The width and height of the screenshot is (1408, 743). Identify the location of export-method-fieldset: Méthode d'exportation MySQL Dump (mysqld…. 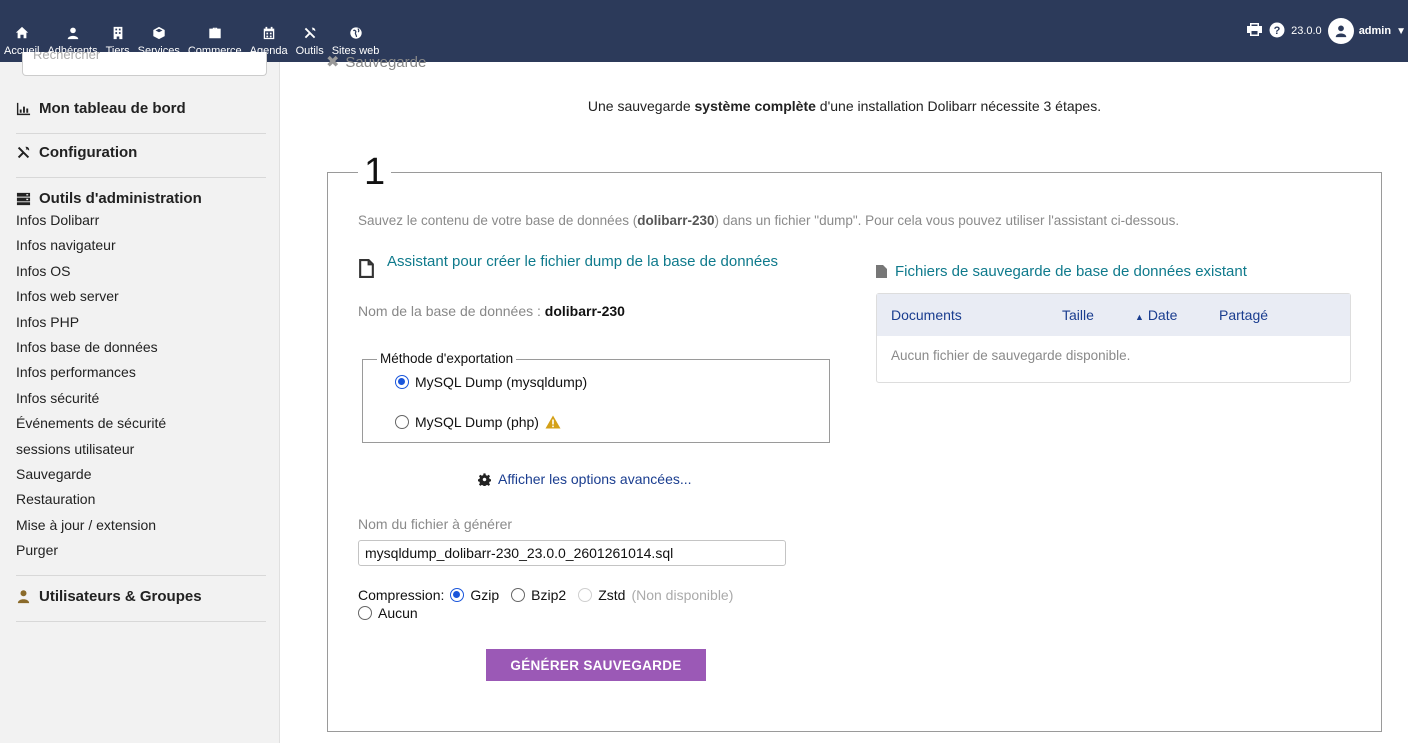
(596, 397).